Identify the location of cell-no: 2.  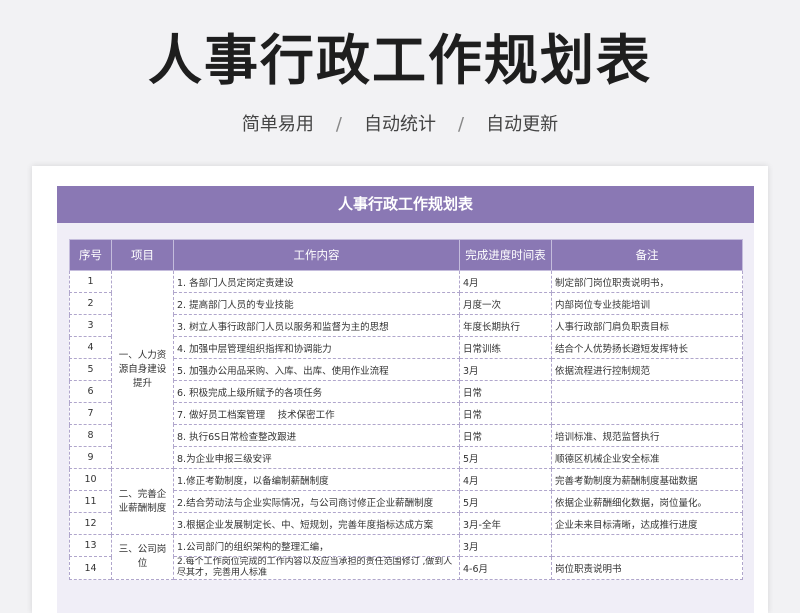
(90, 303).